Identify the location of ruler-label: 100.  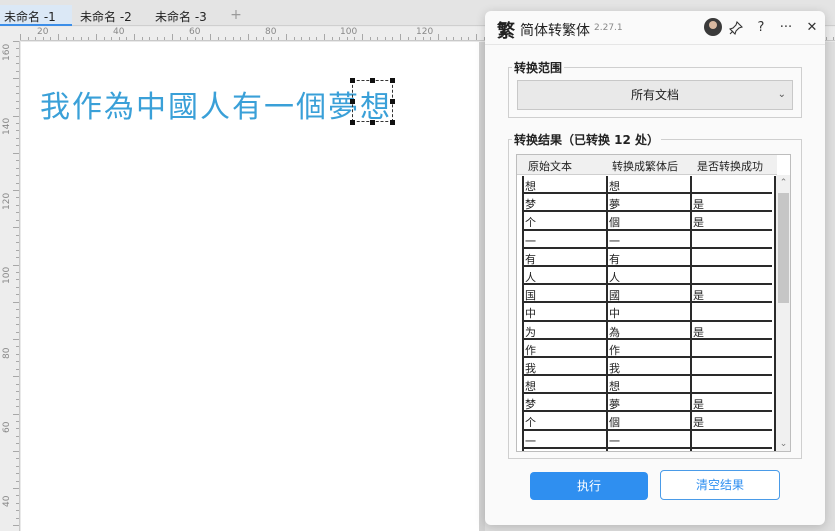
(349, 32).